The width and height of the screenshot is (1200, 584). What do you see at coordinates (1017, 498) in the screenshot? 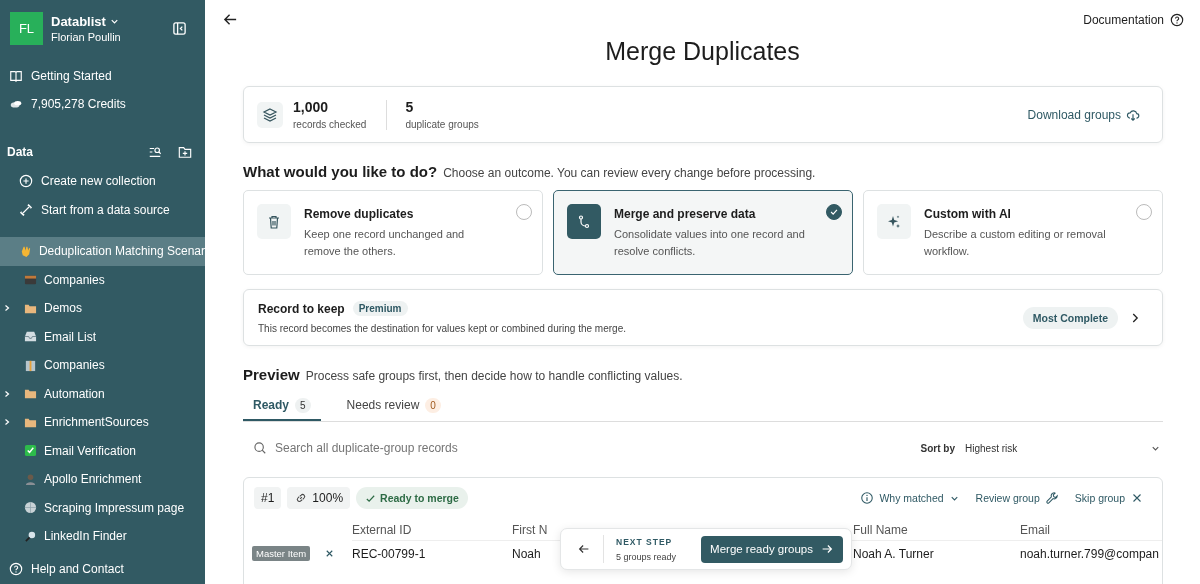
I see `group-action: Review group` at bounding box center [1017, 498].